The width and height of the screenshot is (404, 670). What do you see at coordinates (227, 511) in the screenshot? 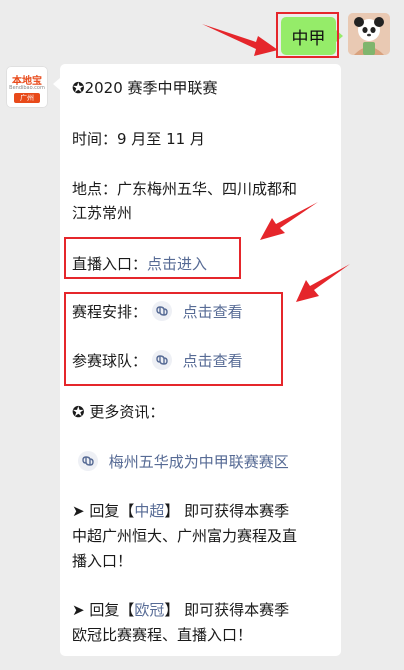
I see `reply1-suffix: 】 即可获得本赛季` at bounding box center [227, 511].